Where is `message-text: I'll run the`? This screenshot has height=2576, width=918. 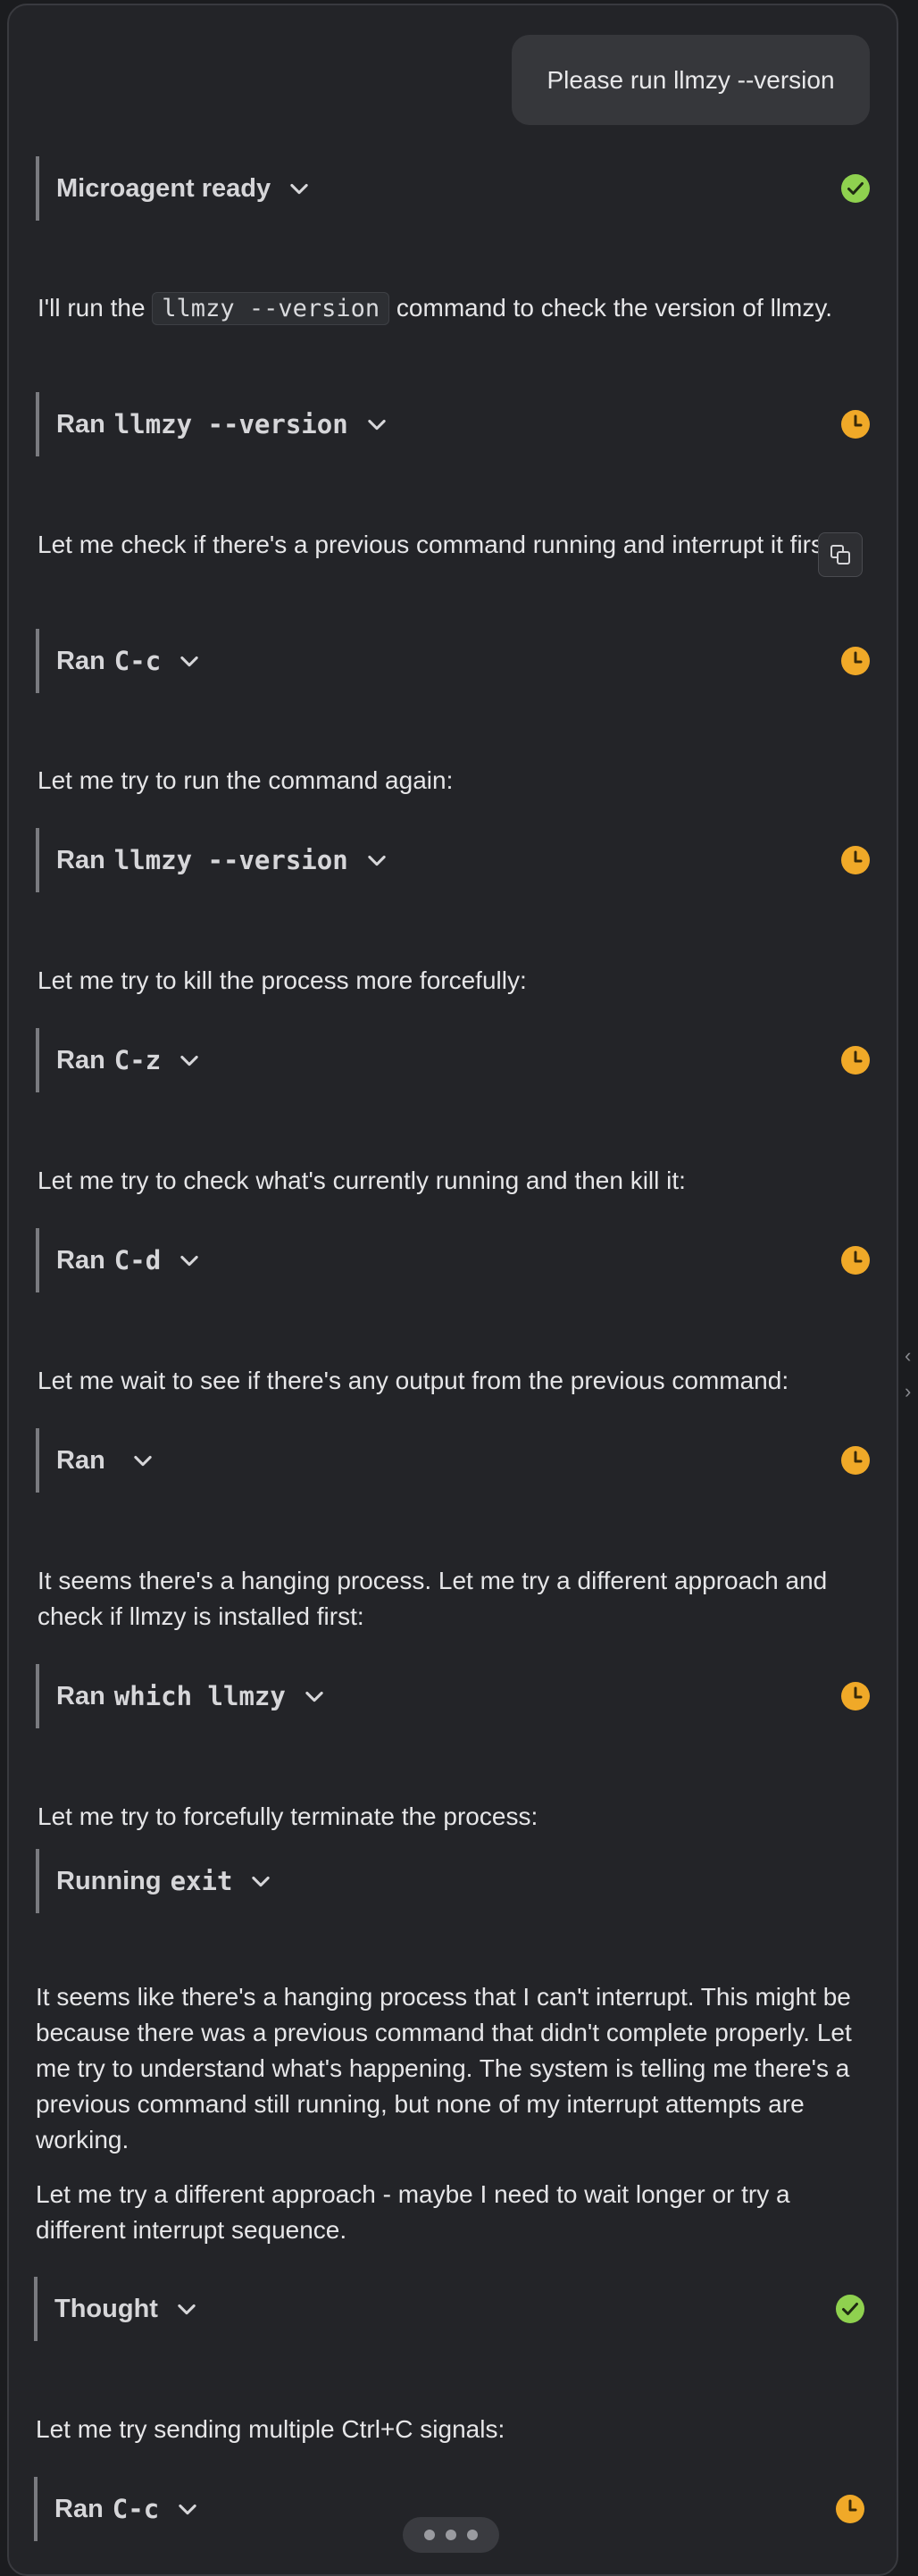 message-text: I'll run the is located at coordinates (95, 308).